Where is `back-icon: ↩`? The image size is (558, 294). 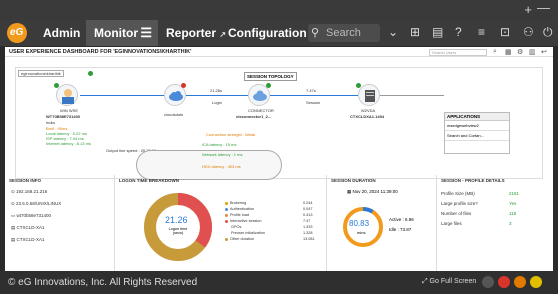
back-icon: ↩ is located at coordinates (544, 52).